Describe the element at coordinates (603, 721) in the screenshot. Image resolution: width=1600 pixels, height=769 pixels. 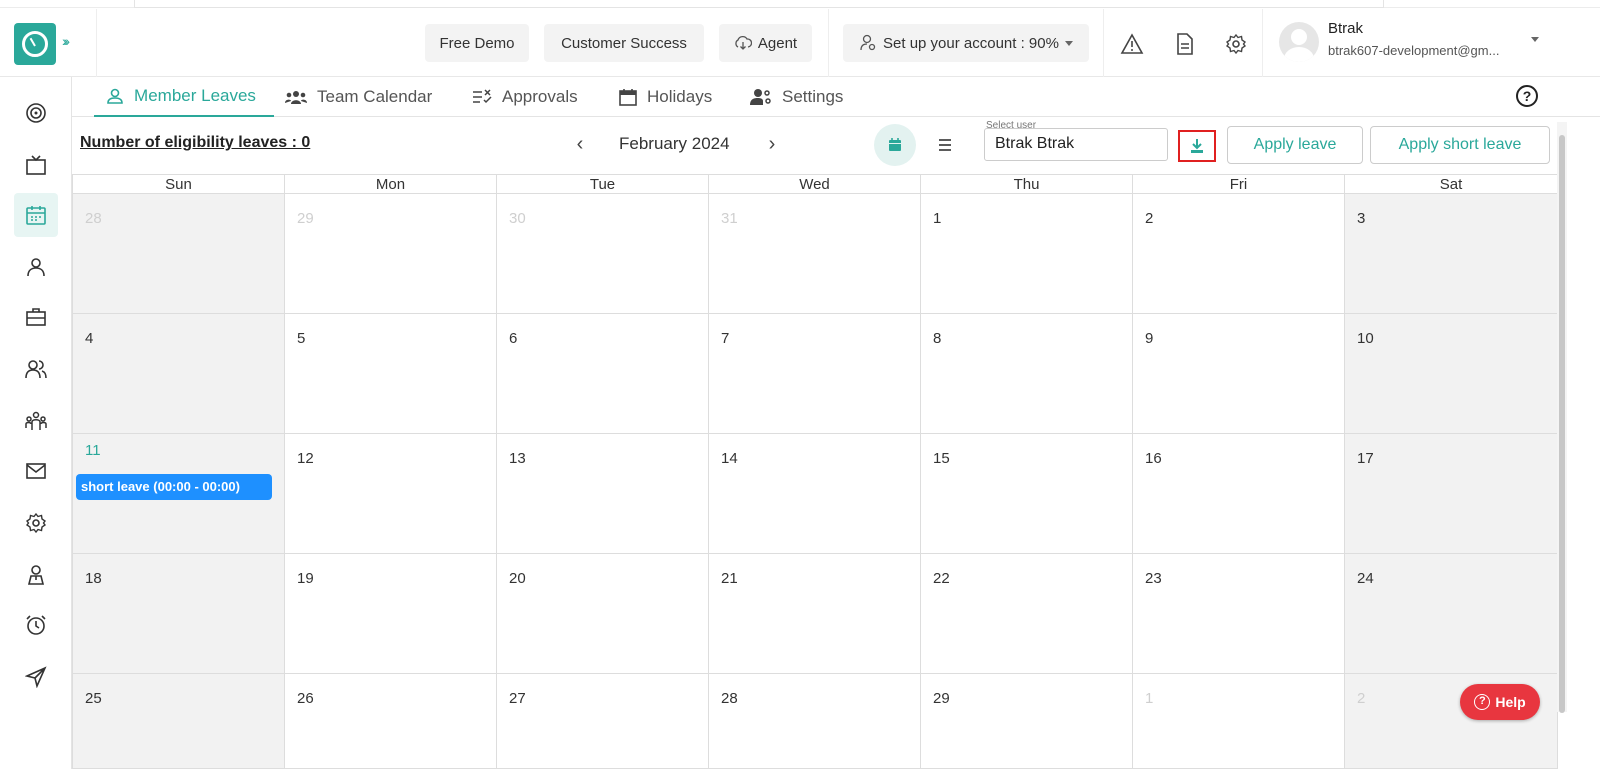
I see `calendar-day-cell: 27` at that location.